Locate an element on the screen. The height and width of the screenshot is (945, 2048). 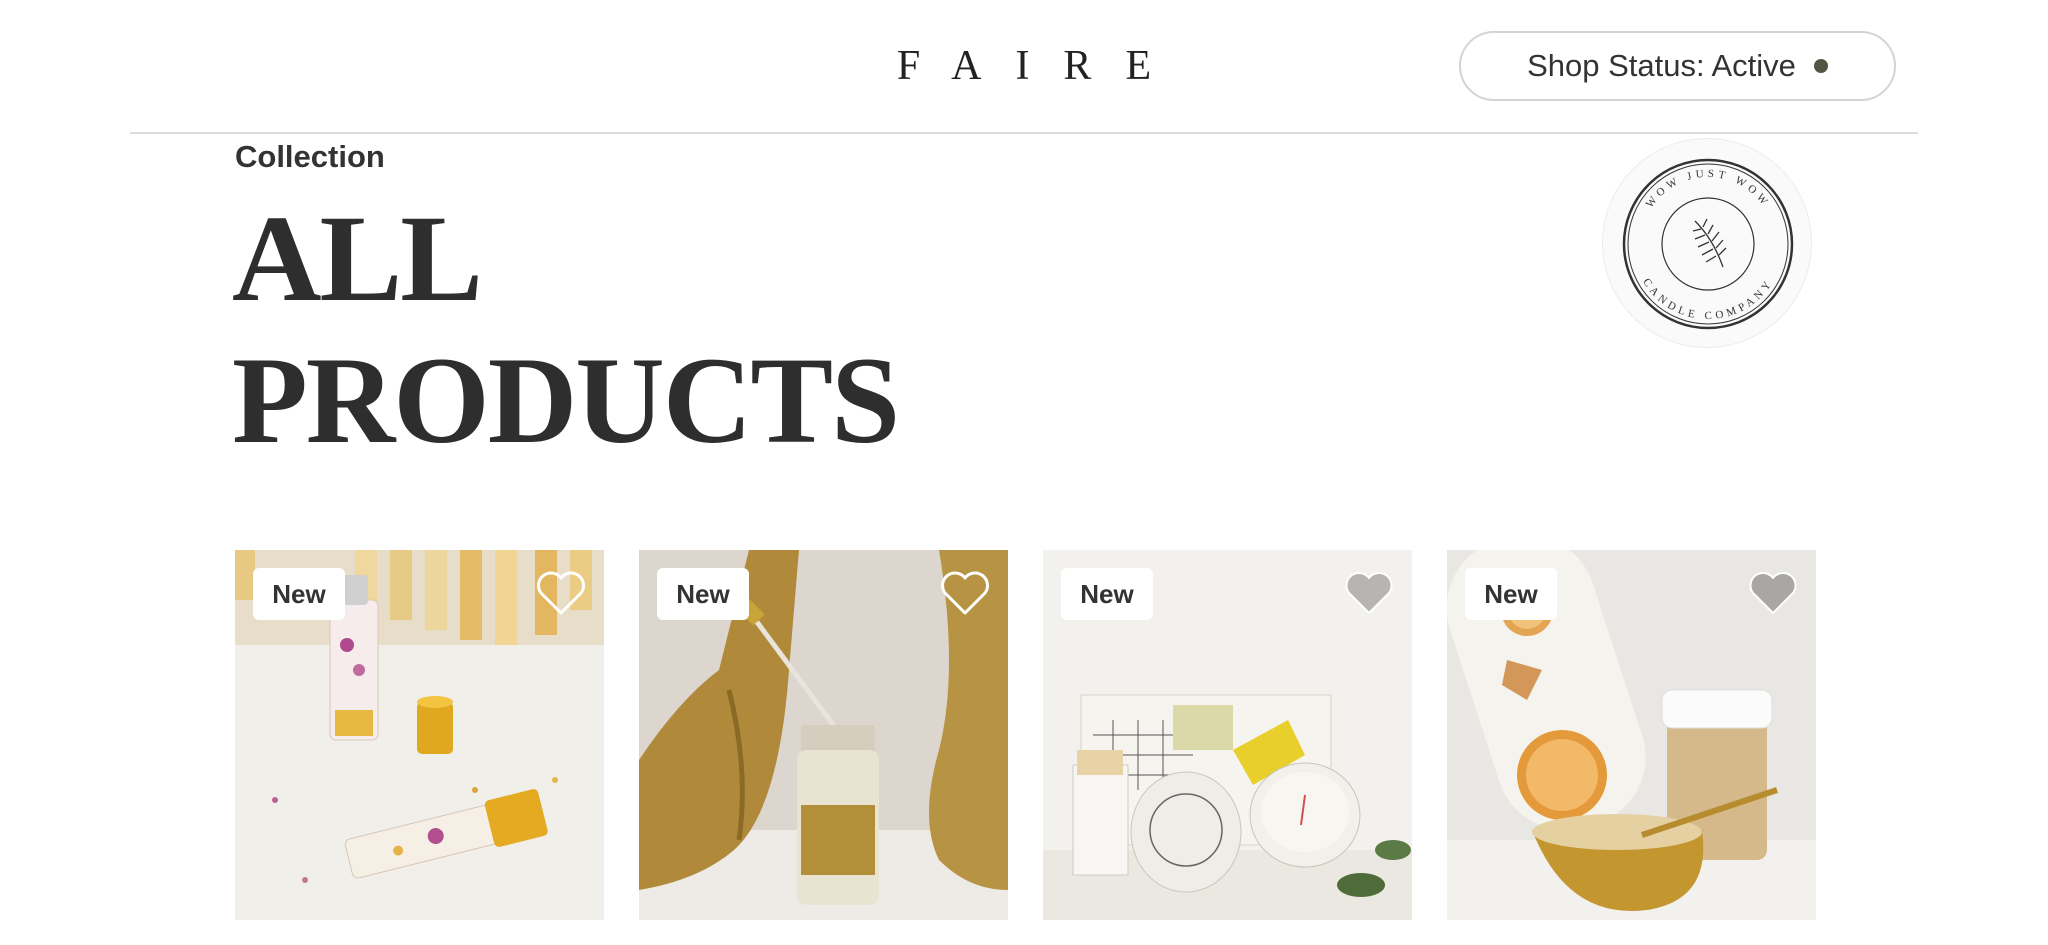
store-logo-seal: WOW JUST WOW CANDLE COMPANY is located at coordinates (1708, 244).